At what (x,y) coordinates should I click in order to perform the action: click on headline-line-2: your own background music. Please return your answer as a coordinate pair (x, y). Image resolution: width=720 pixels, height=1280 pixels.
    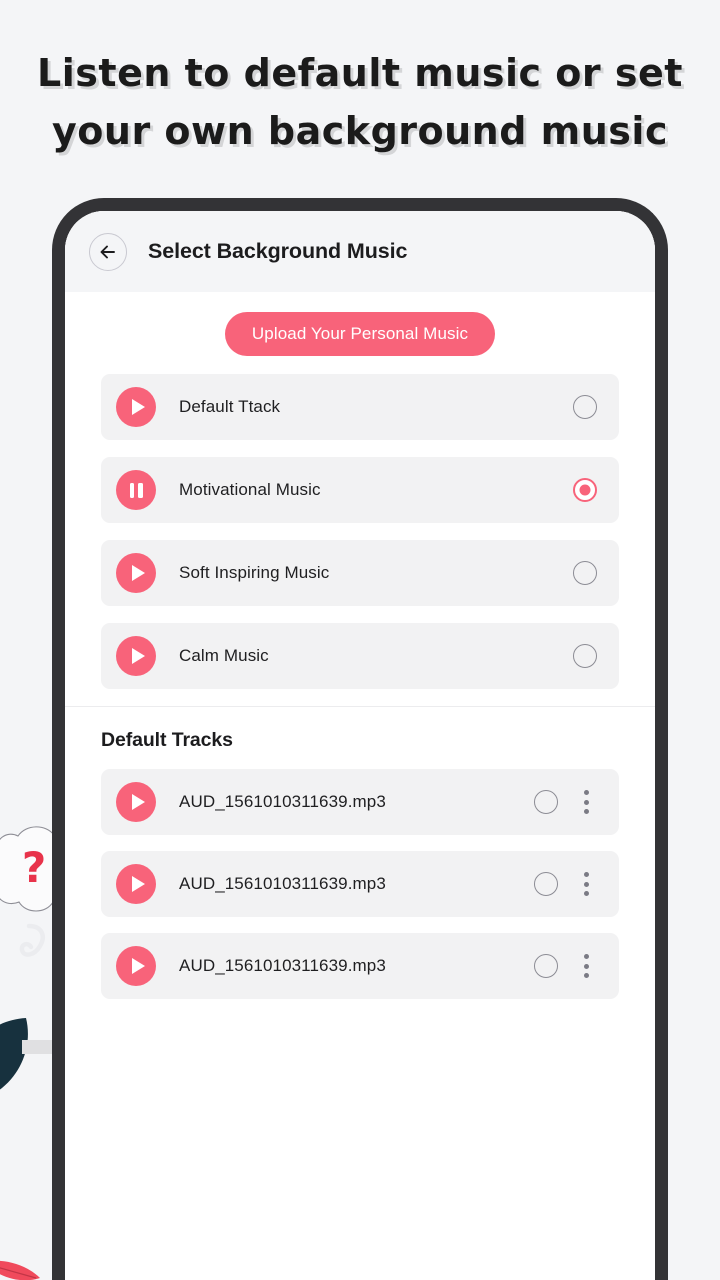
    Looking at the image, I should click on (360, 131).